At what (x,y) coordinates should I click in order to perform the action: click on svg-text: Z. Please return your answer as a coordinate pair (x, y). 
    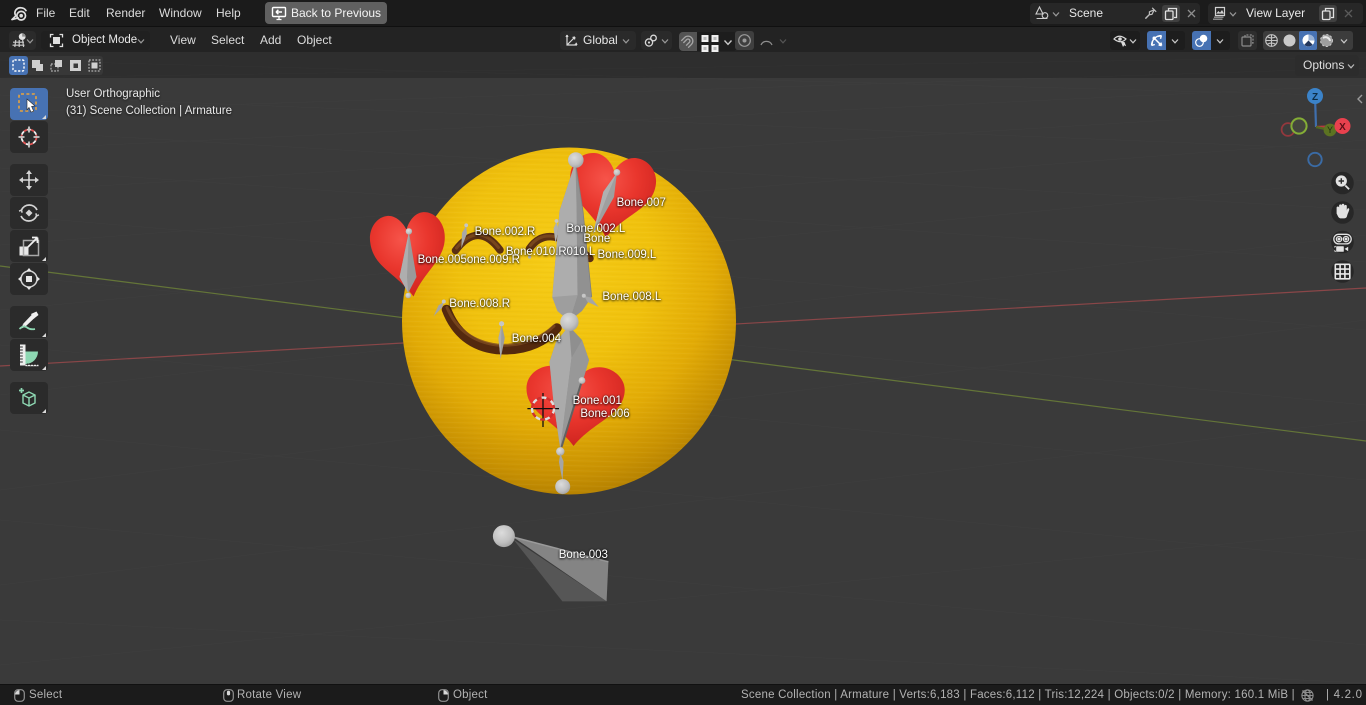
    Looking at the image, I should click on (1315, 97).